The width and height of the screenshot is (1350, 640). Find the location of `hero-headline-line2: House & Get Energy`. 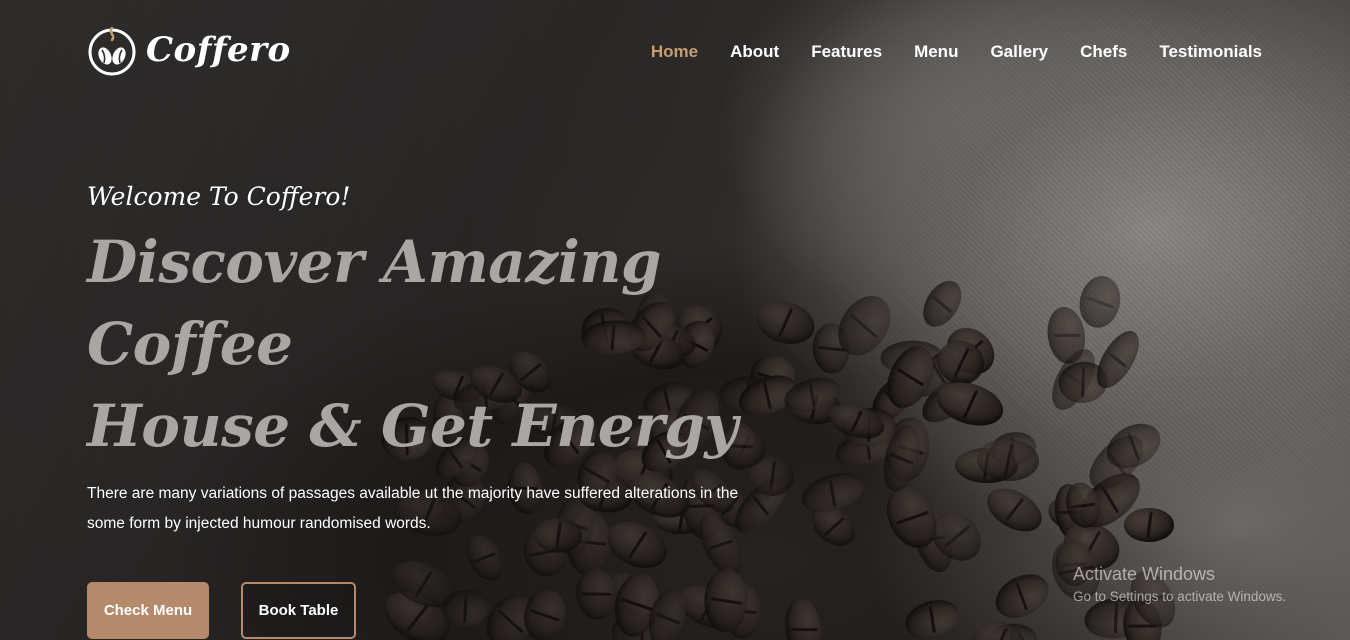

hero-headline-line2: House & Get Energy is located at coordinates (412, 426).